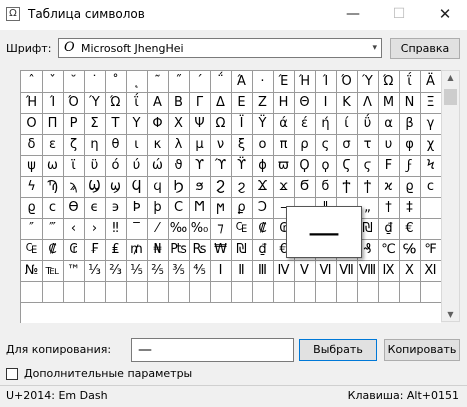 This screenshot has height=407, width=467. Describe the element at coordinates (32, 208) in the screenshot. I see `char-cell: ϱ` at that location.